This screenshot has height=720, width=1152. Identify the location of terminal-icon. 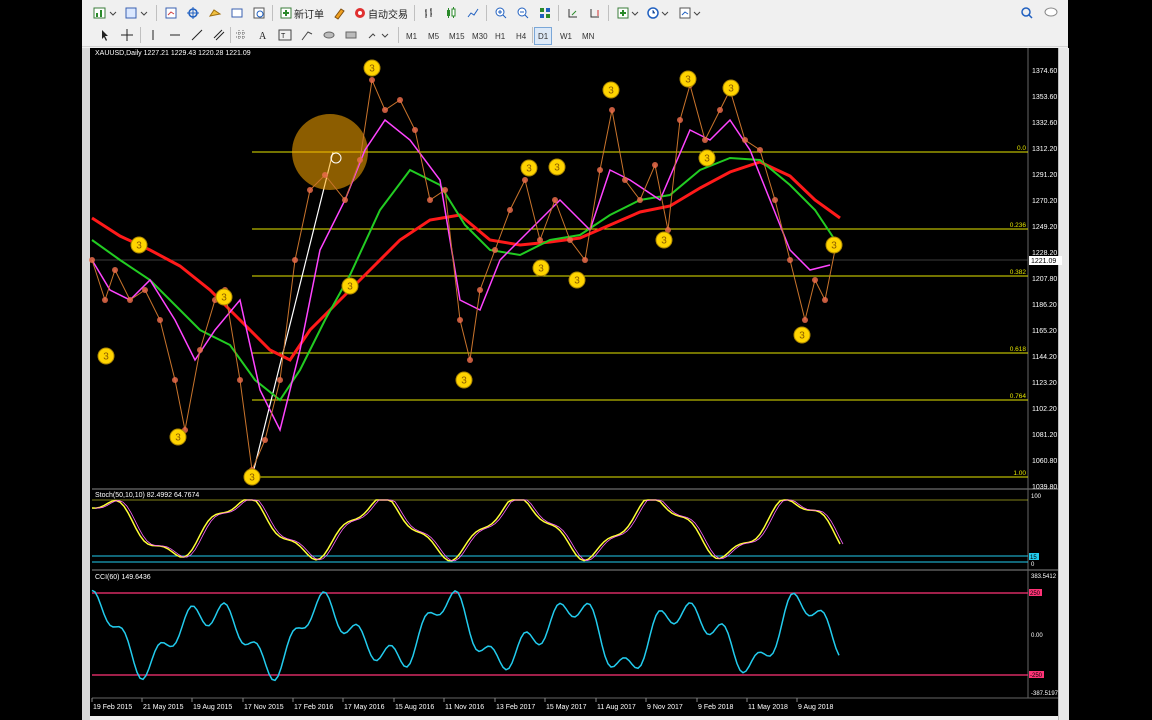
(237, 13).